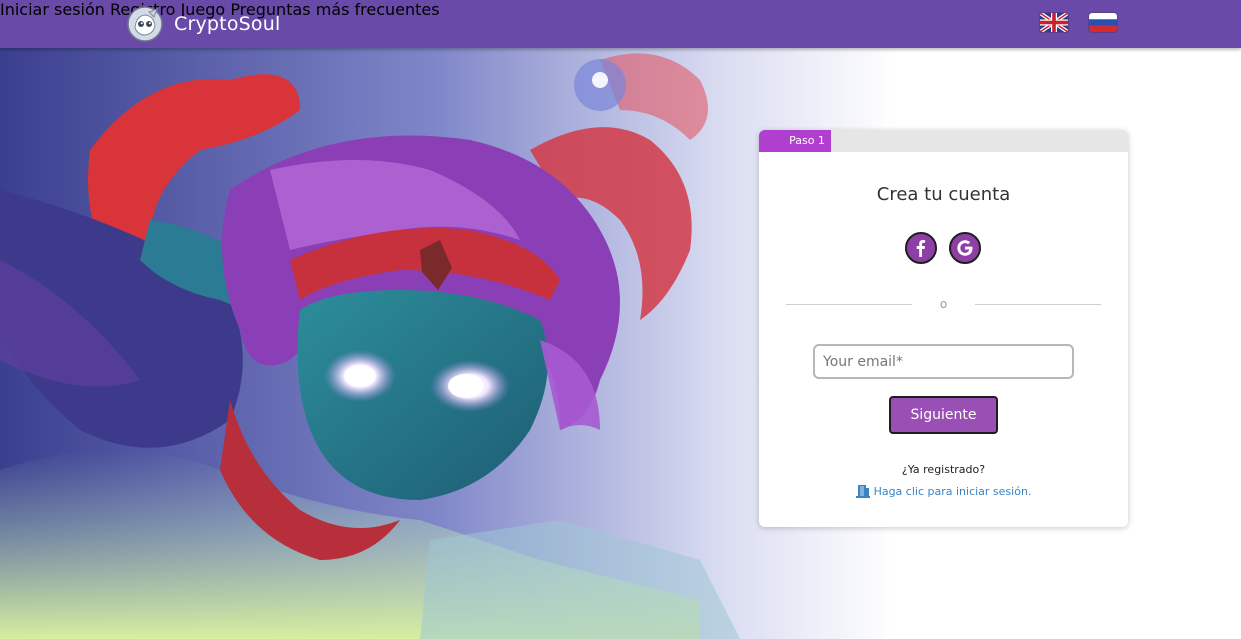 This screenshot has height=639, width=1241. What do you see at coordinates (52, 9) in the screenshot?
I see `nav-login-link: Iniciar sesión` at bounding box center [52, 9].